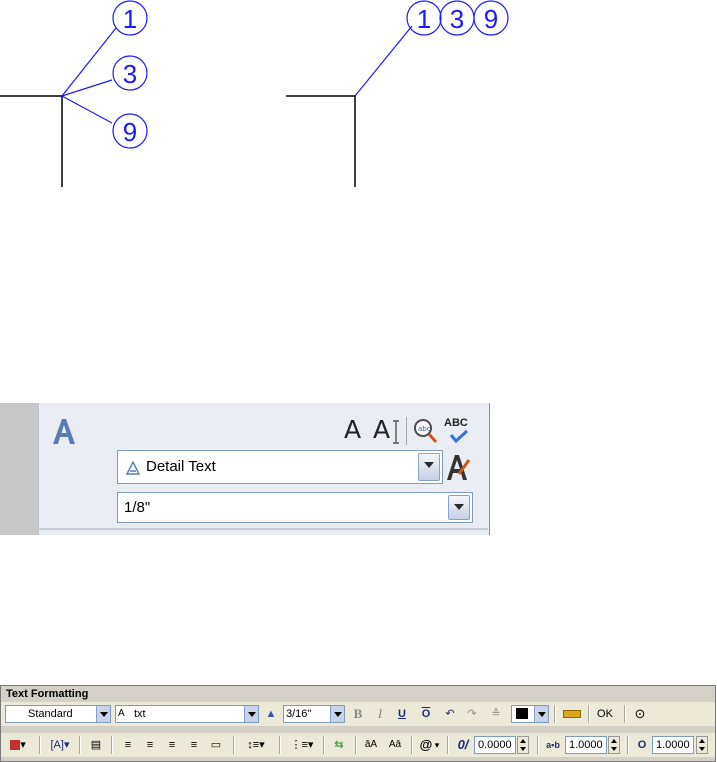 Image resolution: width=717 pixels, height=762 pixels. What do you see at coordinates (263, 529) in the screenshot?
I see `panel-bottom-edge` at bounding box center [263, 529].